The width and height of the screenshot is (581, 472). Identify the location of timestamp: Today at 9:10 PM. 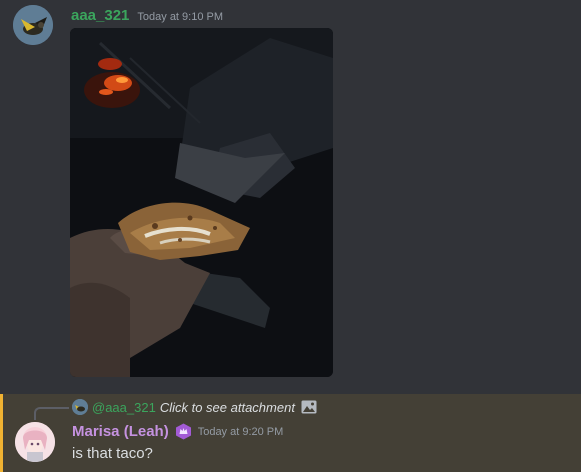
(180, 17).